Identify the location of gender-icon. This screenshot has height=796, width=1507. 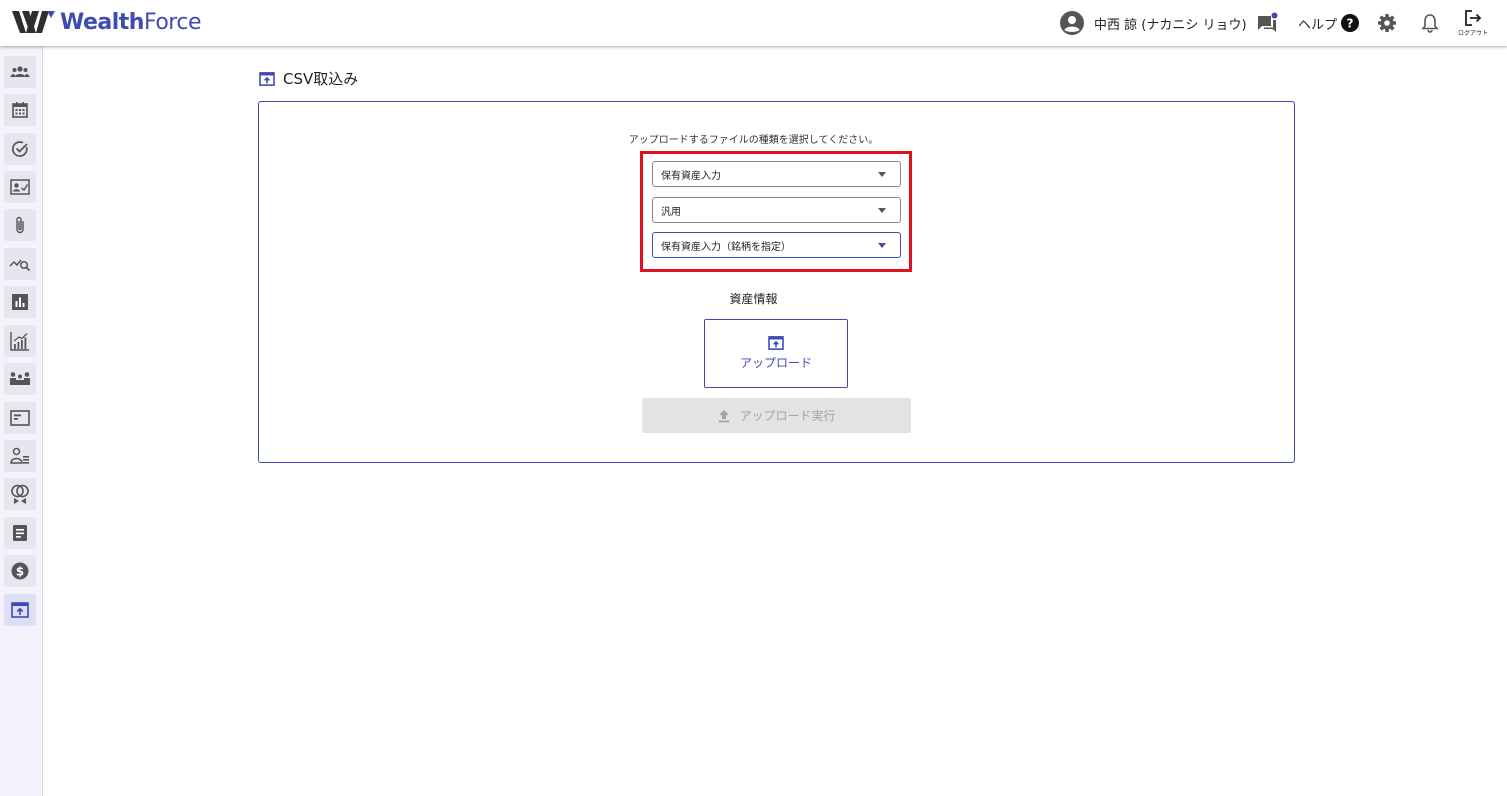
(20, 494).